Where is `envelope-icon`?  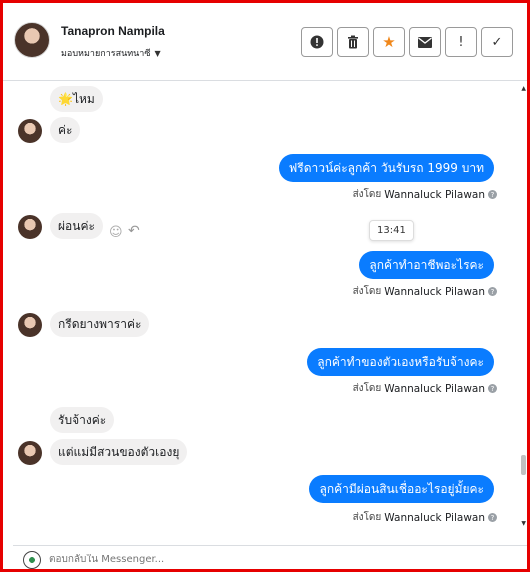
envelope-icon is located at coordinates (425, 42).